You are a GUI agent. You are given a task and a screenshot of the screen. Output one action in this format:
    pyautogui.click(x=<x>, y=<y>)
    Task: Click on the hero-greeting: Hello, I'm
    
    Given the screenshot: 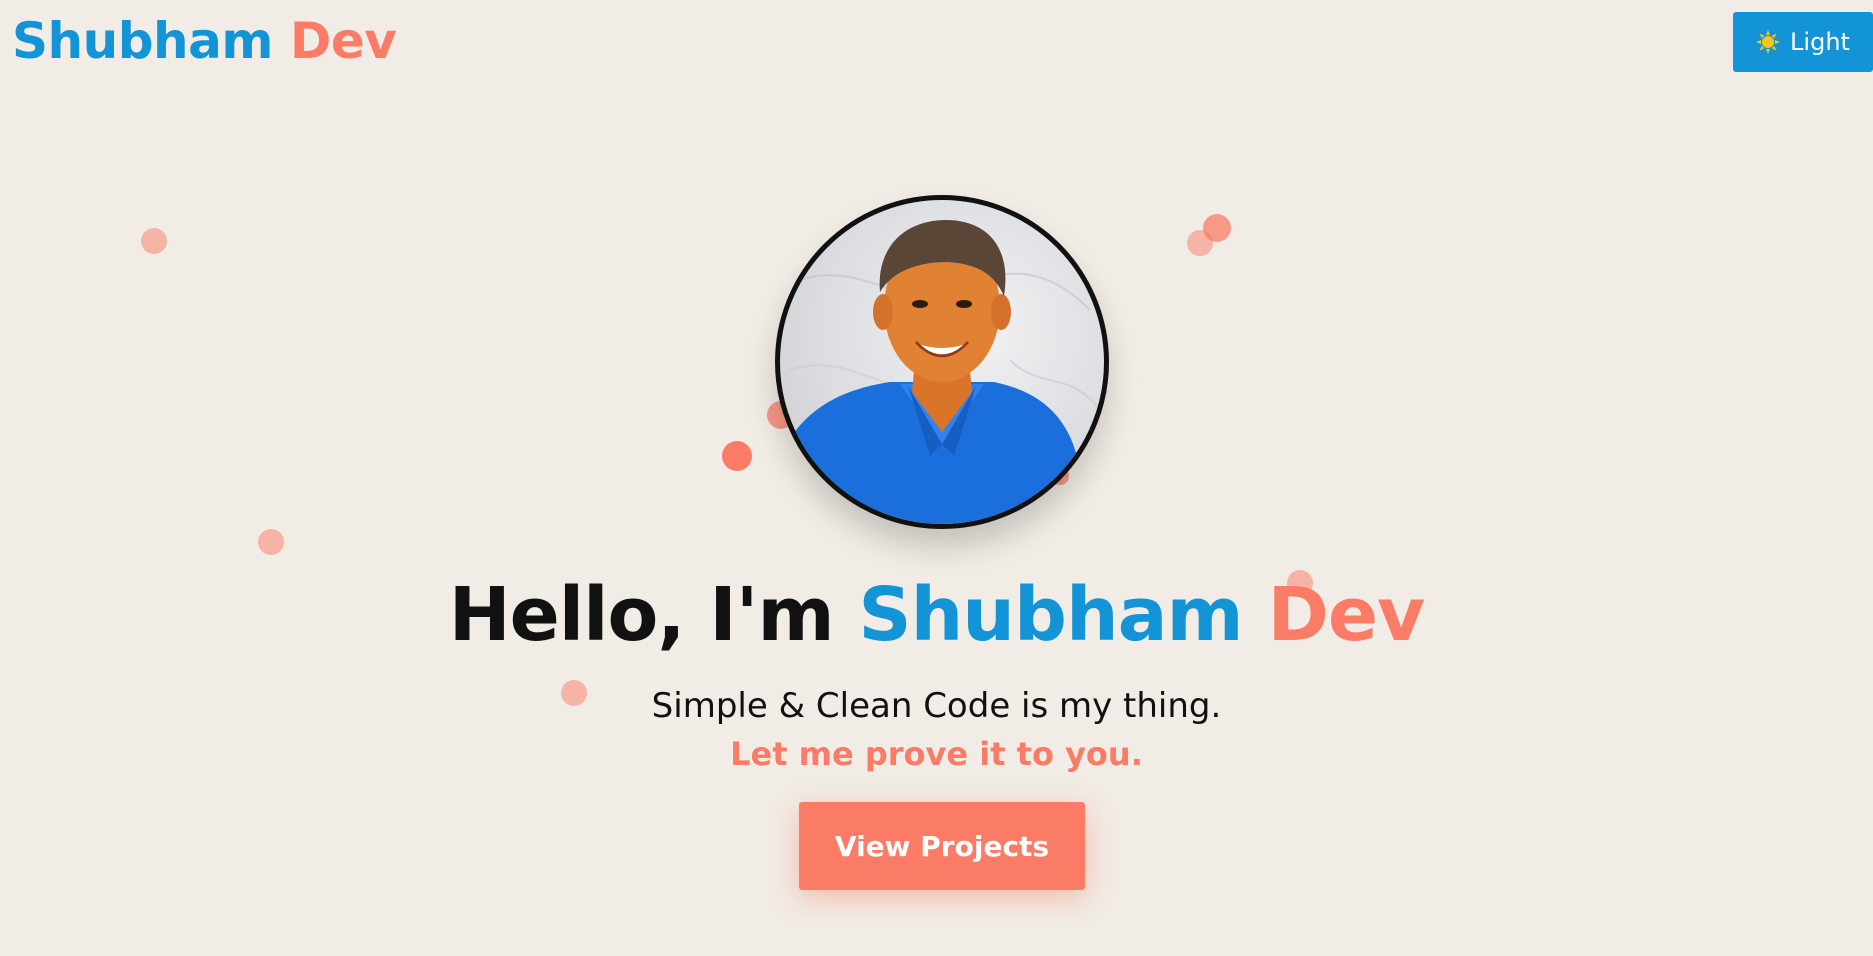 What is the action you would take?
    pyautogui.click(x=653, y=615)
    